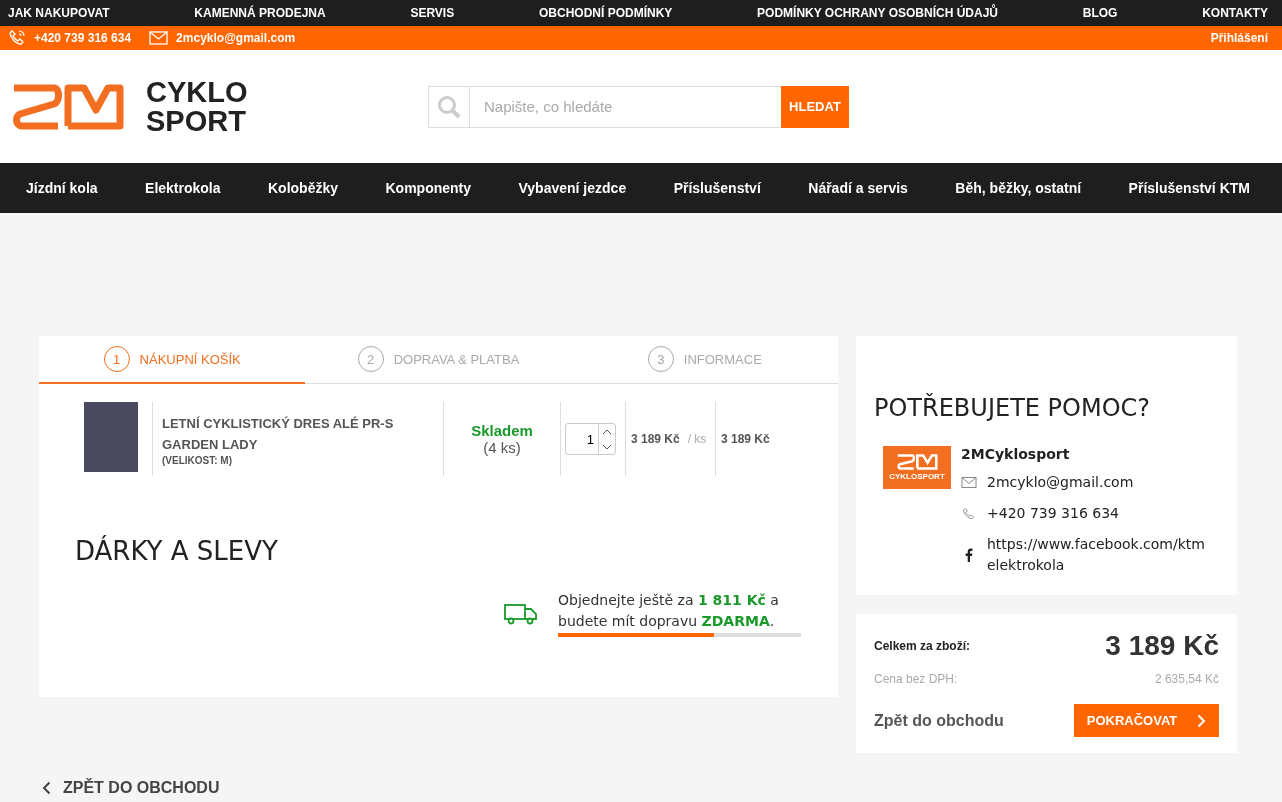 The height and width of the screenshot is (802, 1282). I want to click on line-total: 3 189 Kč, so click(745, 439).